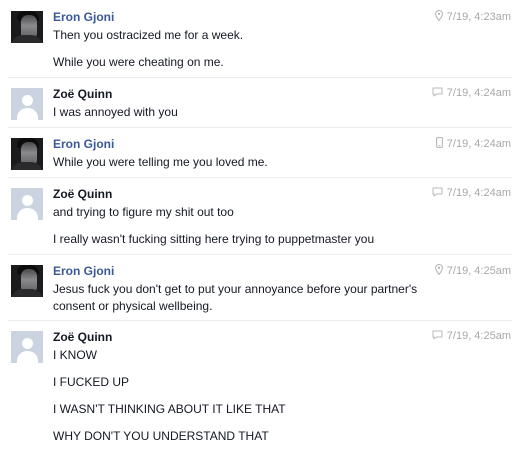 The width and height of the screenshot is (518, 451). Describe the element at coordinates (115, 112) in the screenshot. I see `message-text: I was annoyed with you` at that location.